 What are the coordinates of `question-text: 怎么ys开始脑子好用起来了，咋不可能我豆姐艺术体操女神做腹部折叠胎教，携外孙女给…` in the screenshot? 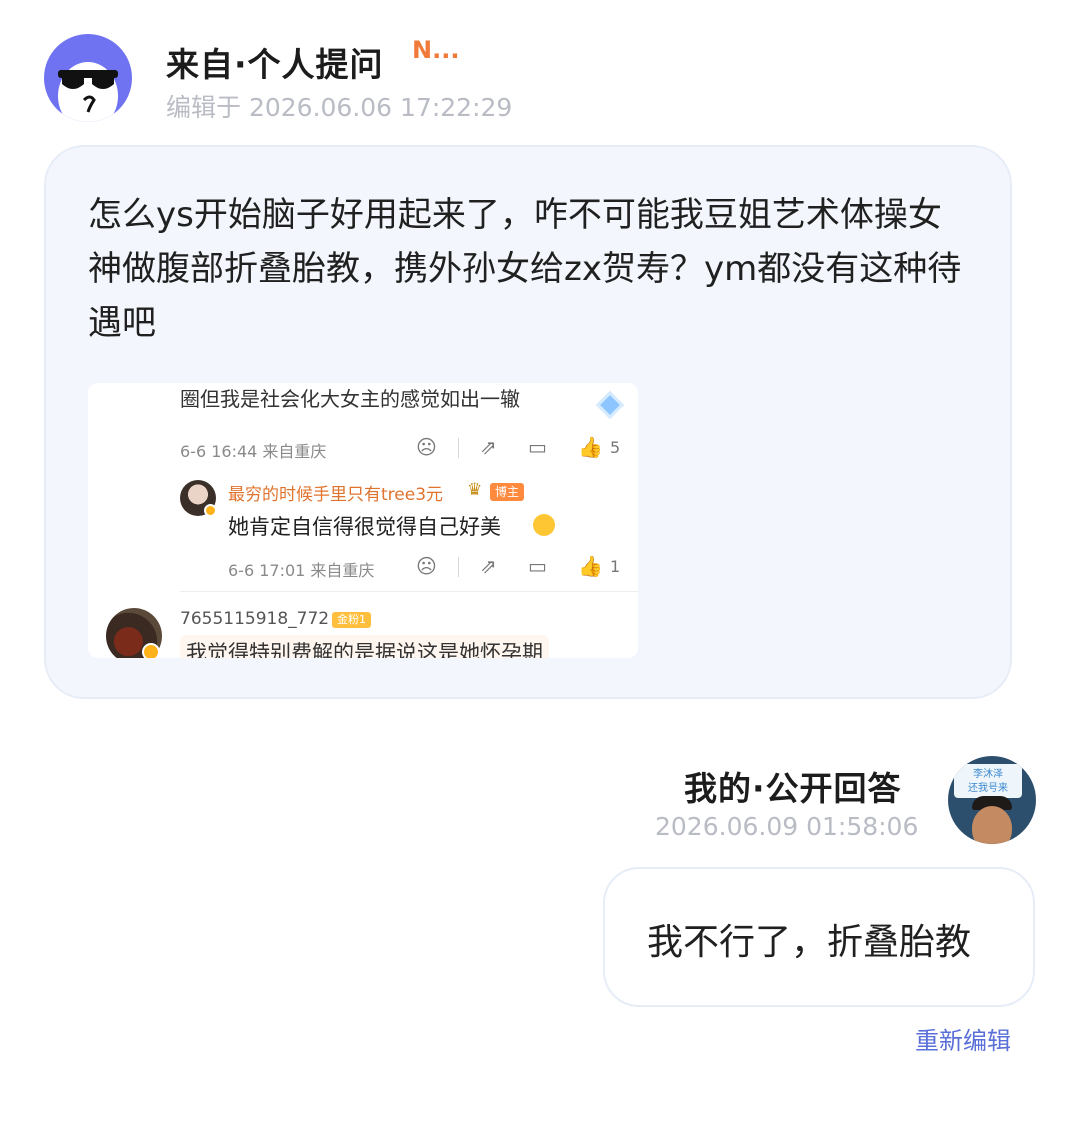 It's located at (525, 269).